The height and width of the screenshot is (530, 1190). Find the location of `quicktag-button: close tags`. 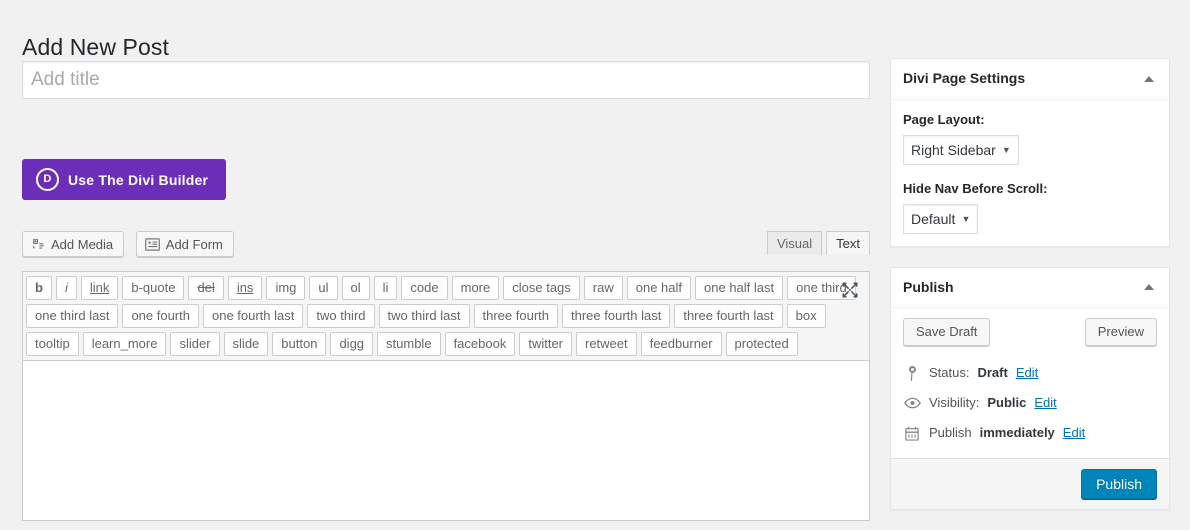

quicktag-button: close tags is located at coordinates (541, 288).